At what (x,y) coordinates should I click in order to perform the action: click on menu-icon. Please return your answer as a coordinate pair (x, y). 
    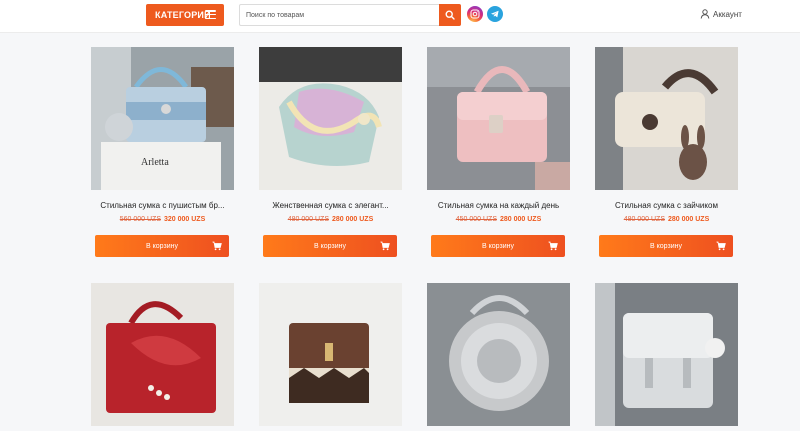
    Looking at the image, I should click on (210, 14).